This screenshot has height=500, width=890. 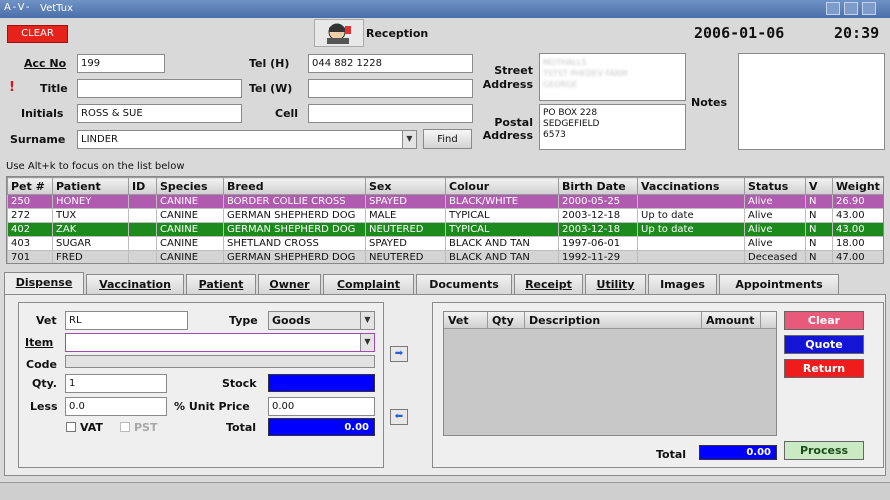 I want to click on surname-value: LINDER, so click(x=99, y=139).